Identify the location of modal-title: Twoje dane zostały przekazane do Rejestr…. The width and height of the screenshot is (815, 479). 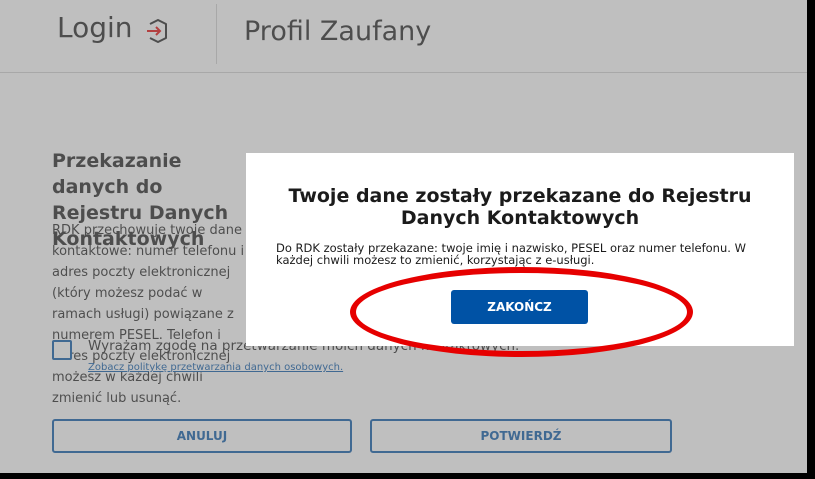
(520, 207).